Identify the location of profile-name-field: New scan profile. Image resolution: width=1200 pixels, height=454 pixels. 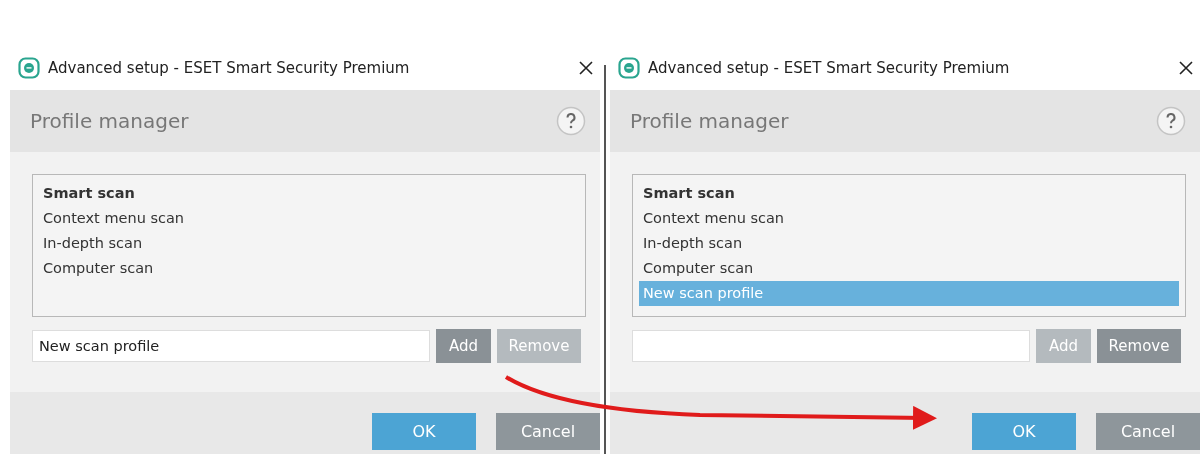
(231, 346).